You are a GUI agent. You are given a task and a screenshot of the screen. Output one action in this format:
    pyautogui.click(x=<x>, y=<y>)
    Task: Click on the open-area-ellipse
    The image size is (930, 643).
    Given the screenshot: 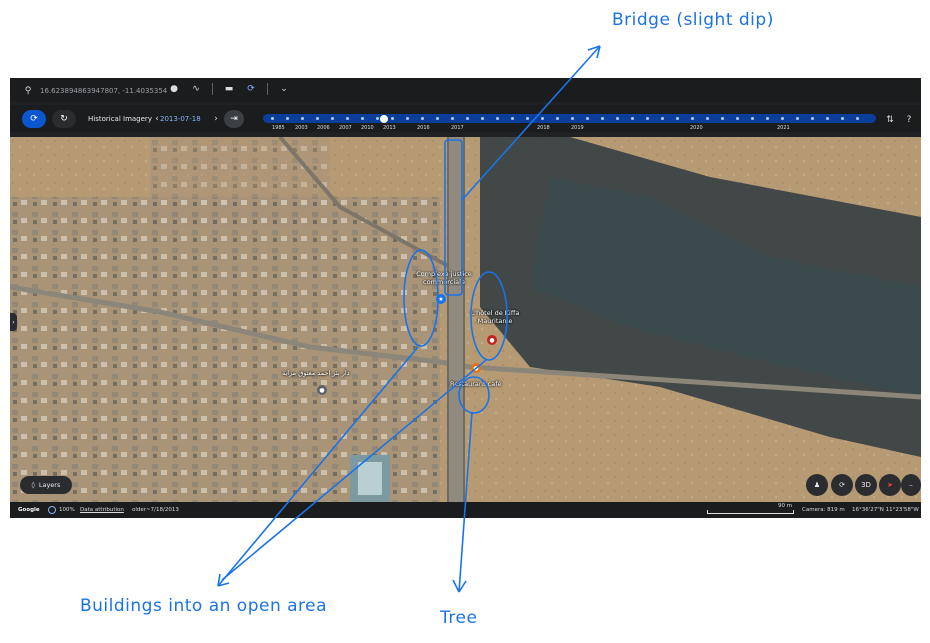 What is the action you would take?
    pyautogui.click(x=489, y=316)
    